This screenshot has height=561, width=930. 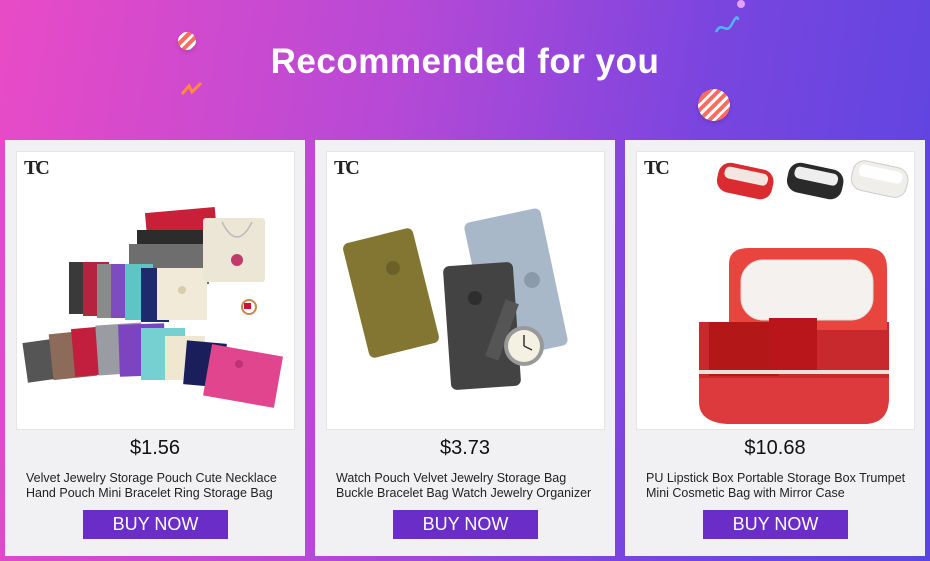 What do you see at coordinates (465, 448) in the screenshot?
I see `product-price: $3.73` at bounding box center [465, 448].